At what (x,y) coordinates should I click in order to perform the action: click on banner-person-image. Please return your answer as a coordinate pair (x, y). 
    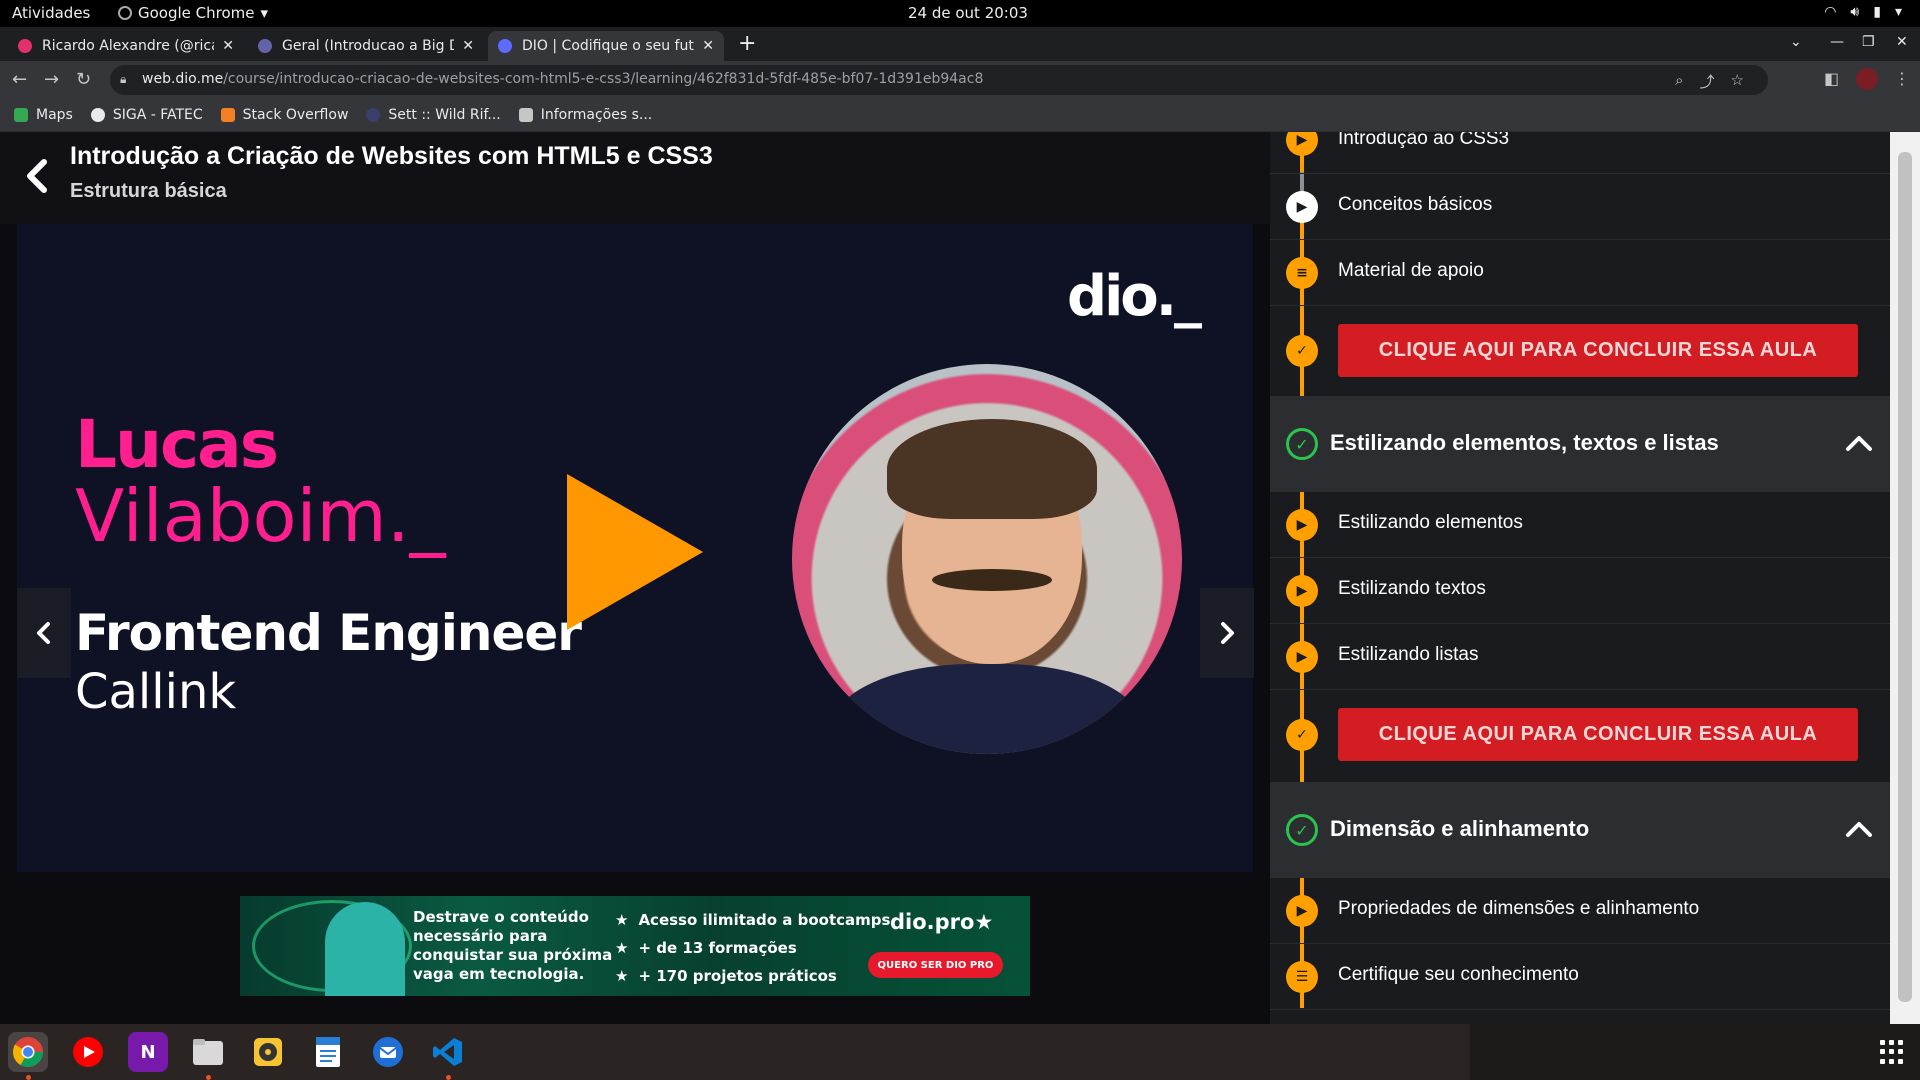
    Looking at the image, I should click on (365, 949).